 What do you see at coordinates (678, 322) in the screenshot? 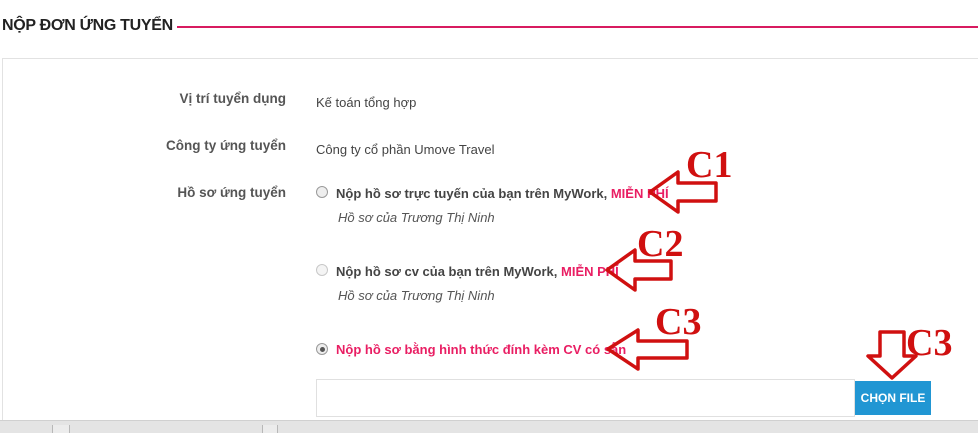
I see `annotation-c3: C3` at bounding box center [678, 322].